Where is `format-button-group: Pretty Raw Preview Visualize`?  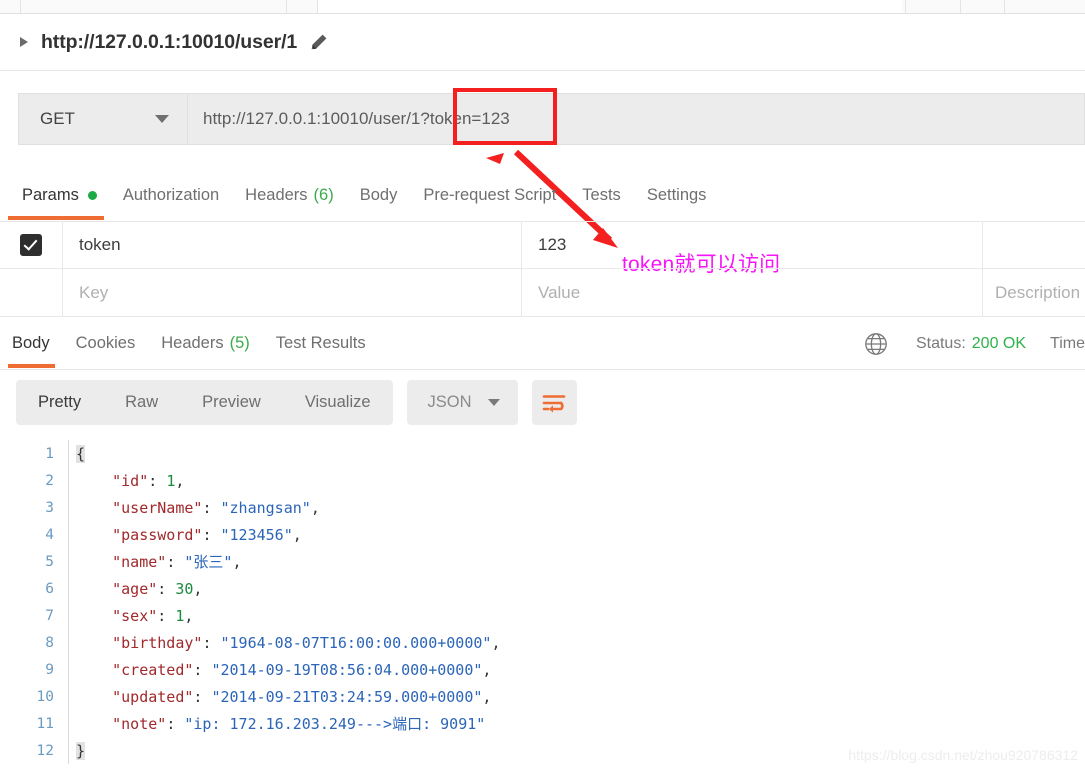 format-button-group: Pretty Raw Preview Visualize is located at coordinates (204, 402).